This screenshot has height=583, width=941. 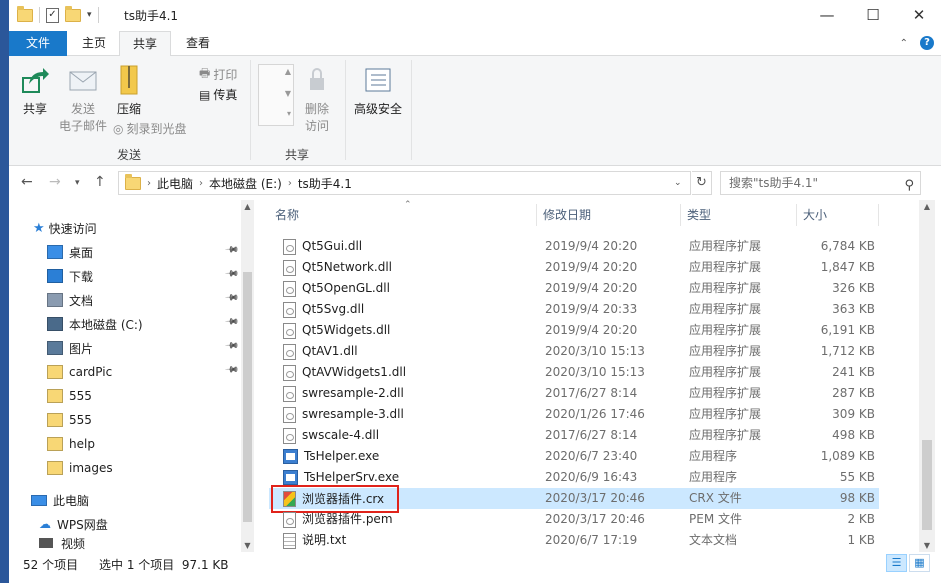 I want to click on breadcrumb-current-folder: ts助手4.1, so click(x=325, y=183).